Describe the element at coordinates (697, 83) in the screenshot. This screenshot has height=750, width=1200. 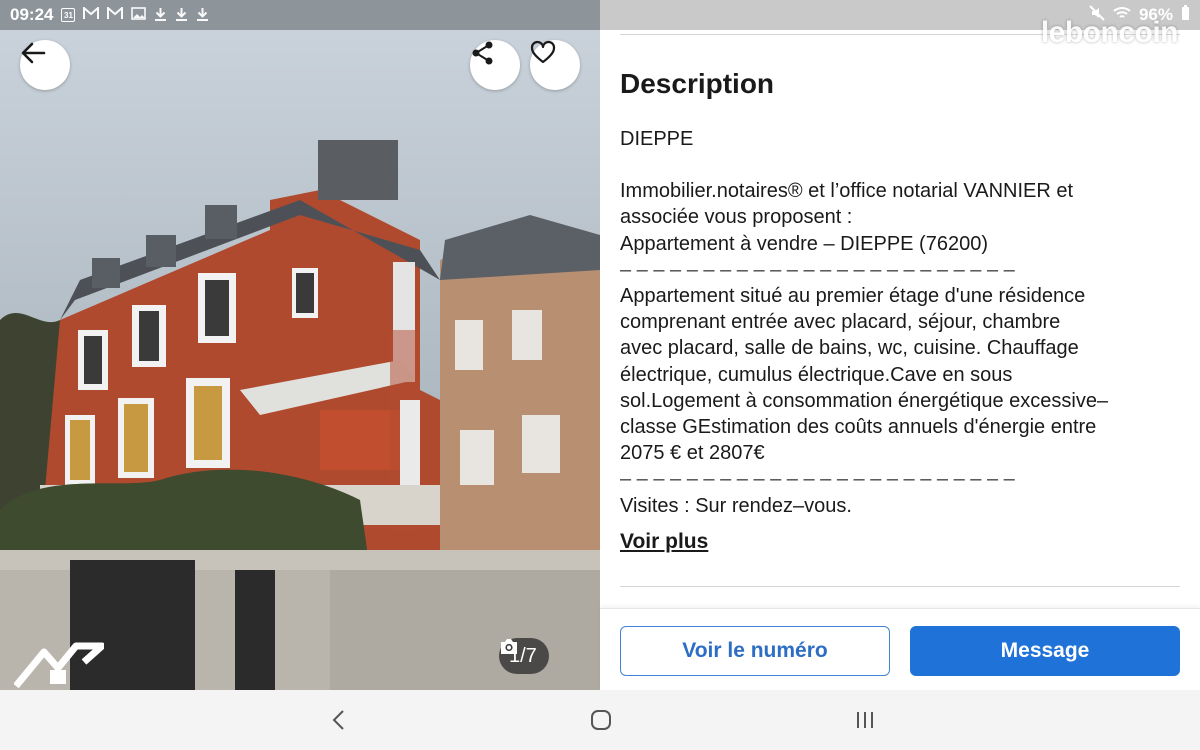
I see `description-heading: Description` at that location.